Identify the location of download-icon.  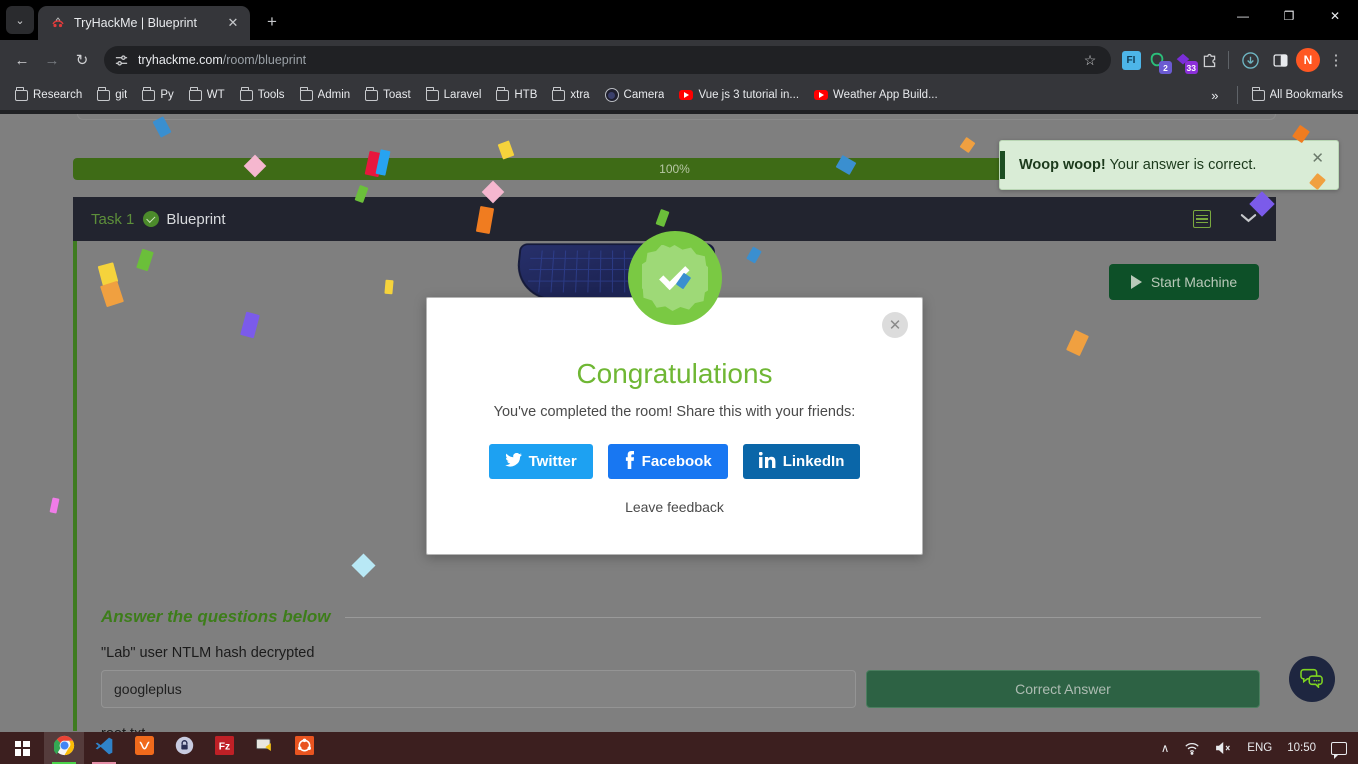
(1250, 60).